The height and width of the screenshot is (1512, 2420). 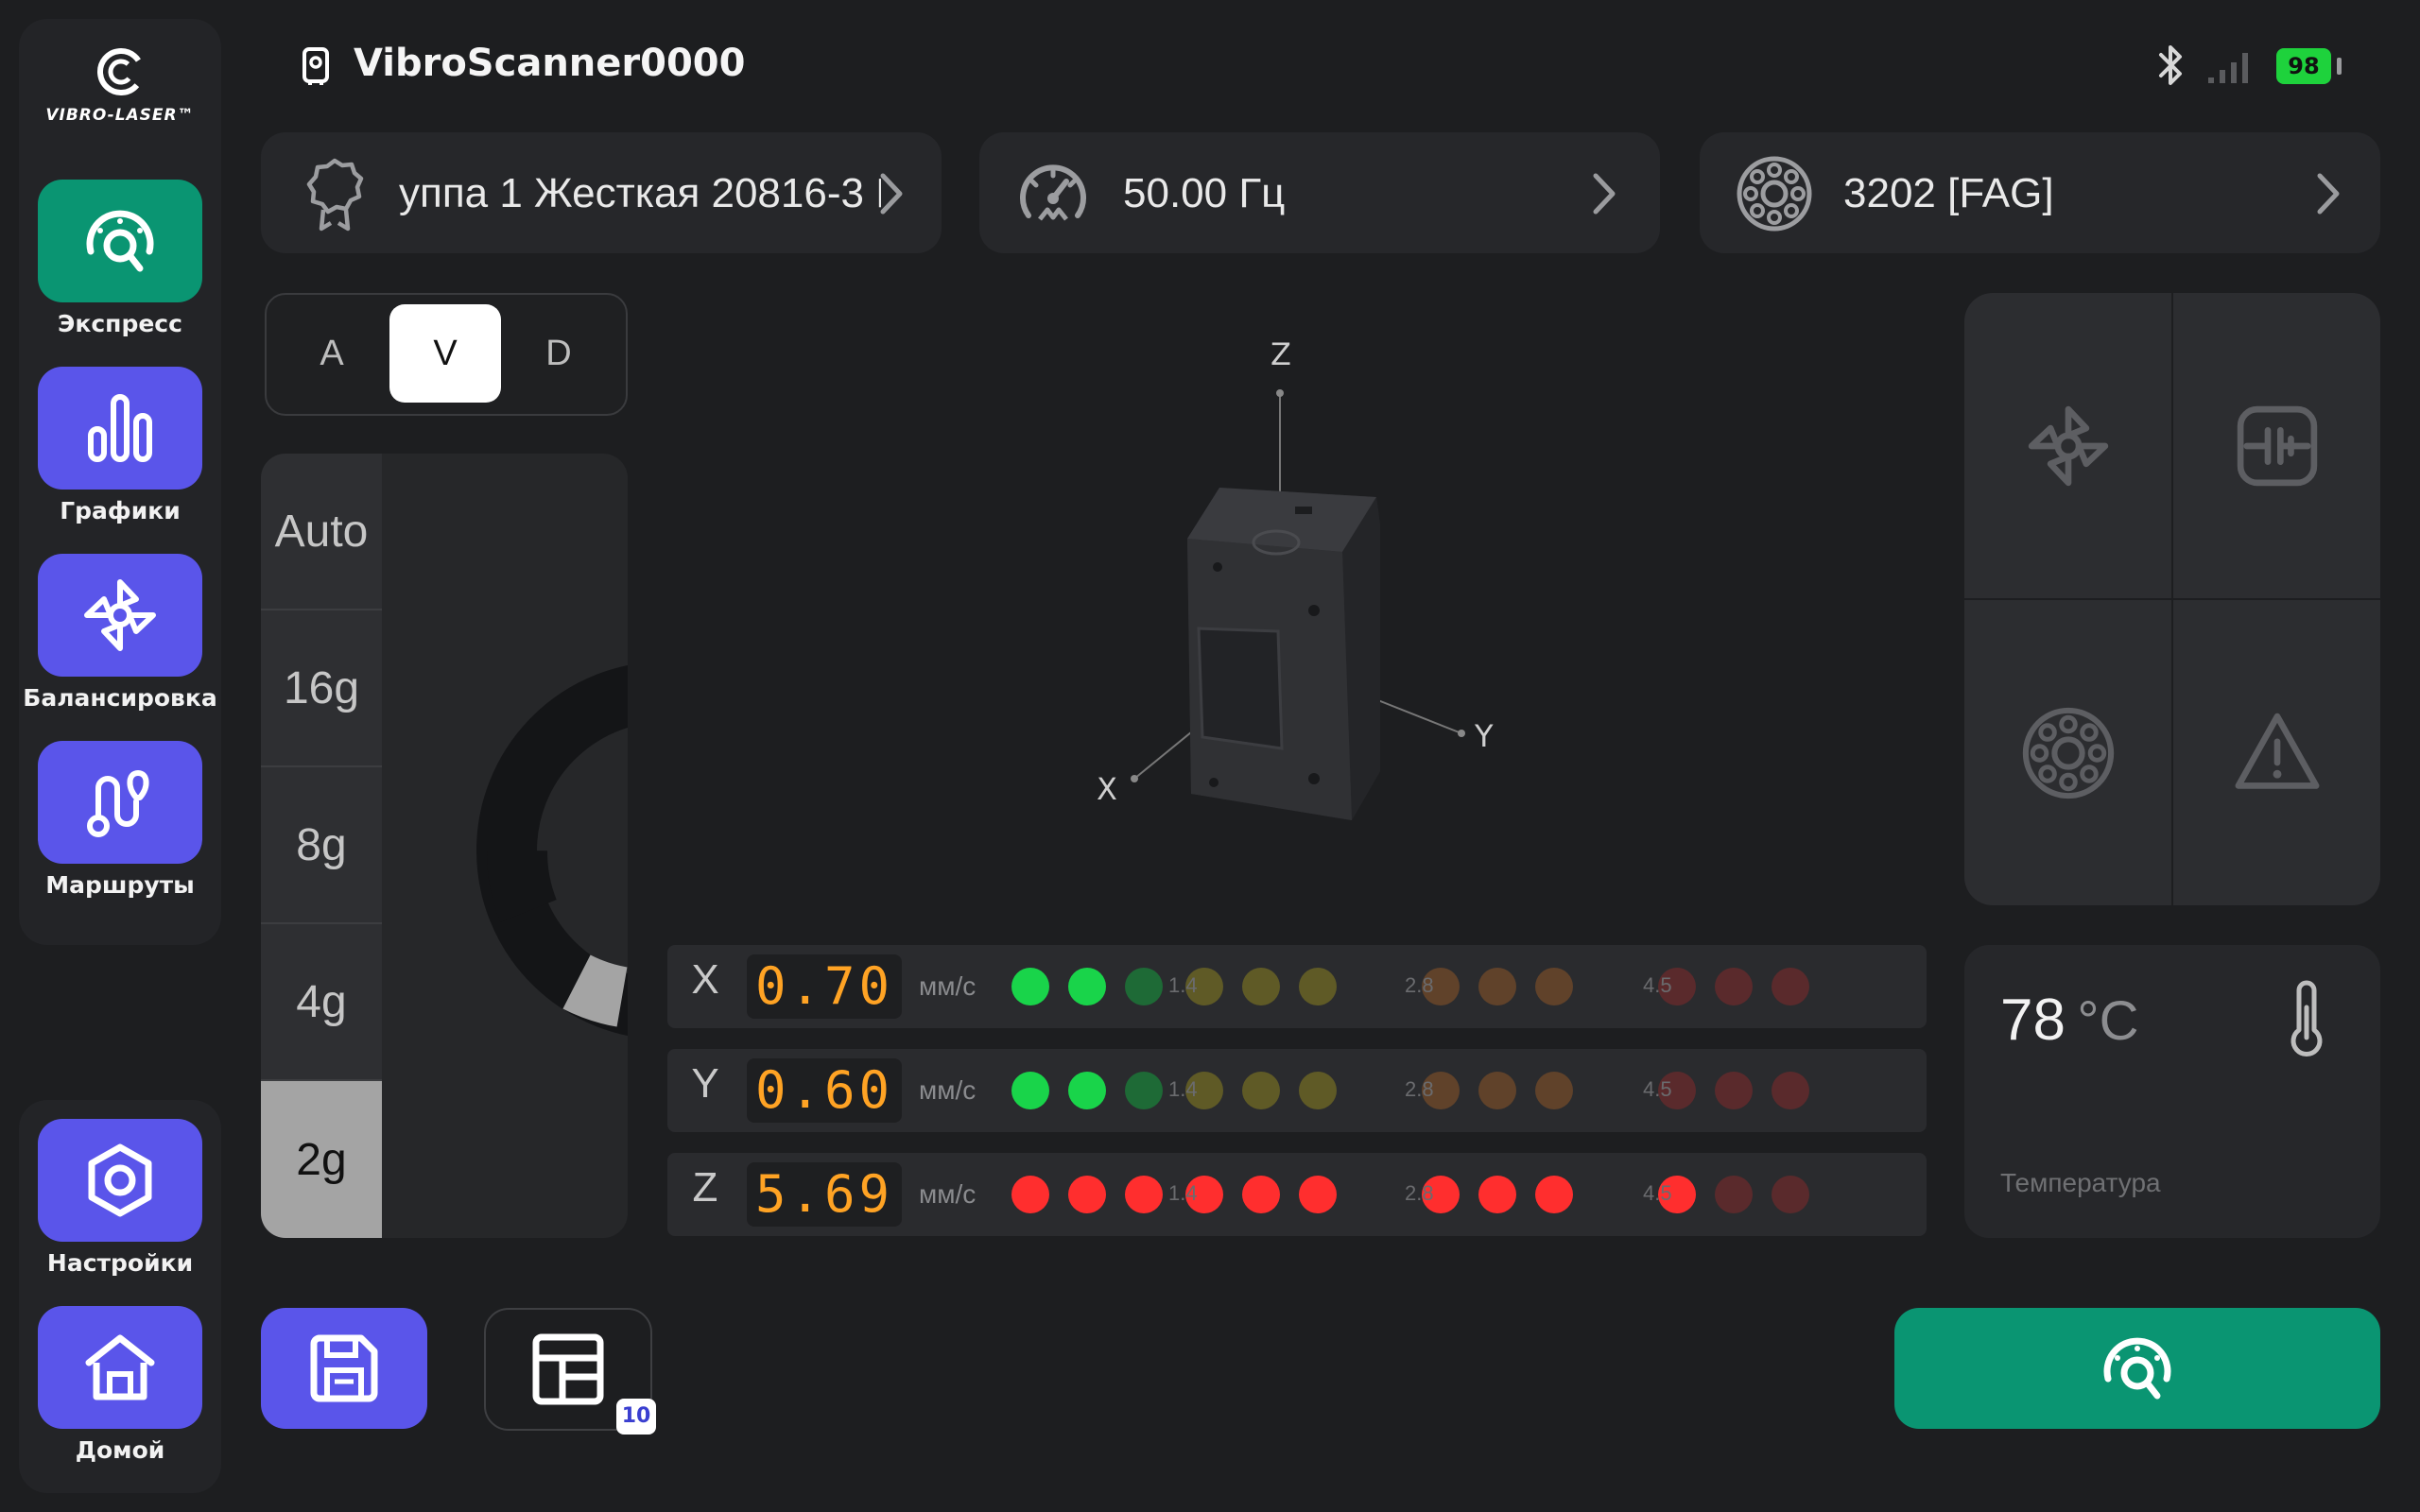 I want to click on table-report-icon, so click(x=568, y=1369).